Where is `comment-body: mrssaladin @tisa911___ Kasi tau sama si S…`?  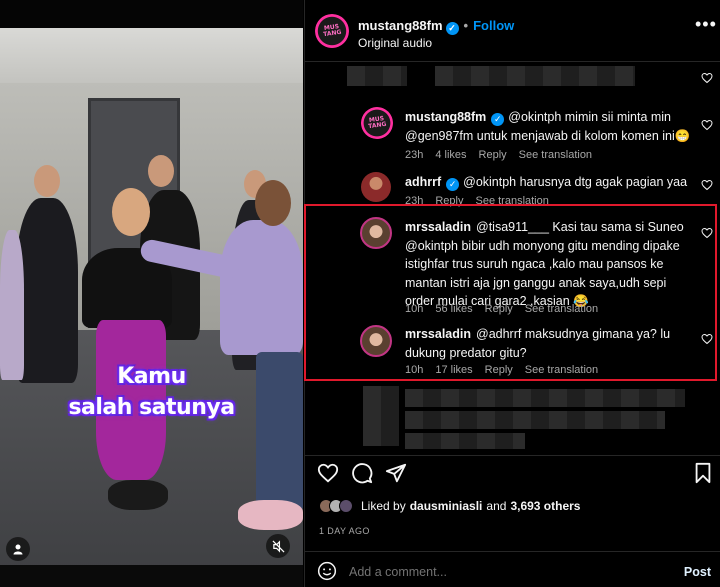 comment-body: mrssaladin @tisa911___ Kasi tau sama si S… is located at coordinates (548, 264).